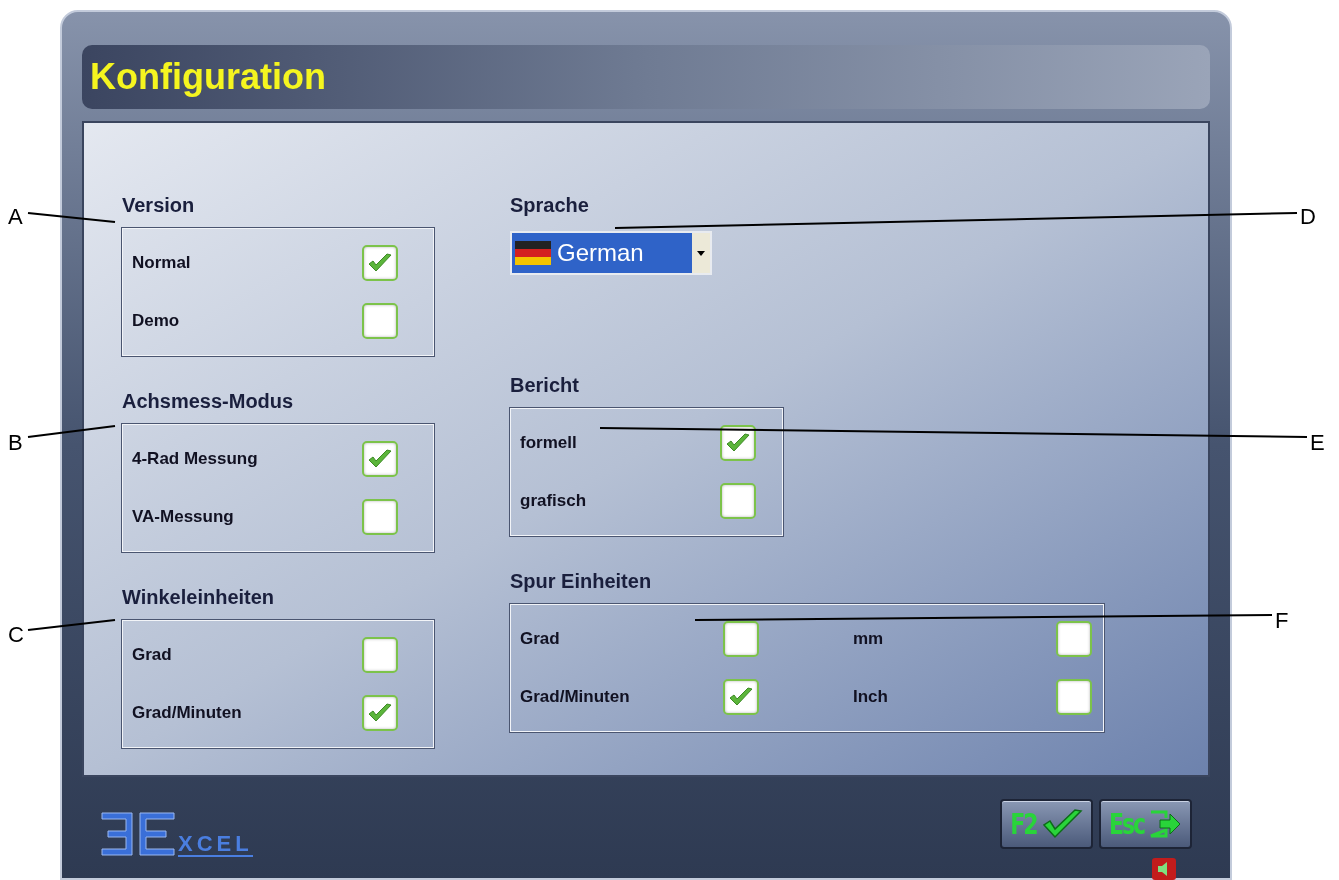 This screenshot has width=1339, height=880. I want to click on callout-letter: C, so click(16, 635).